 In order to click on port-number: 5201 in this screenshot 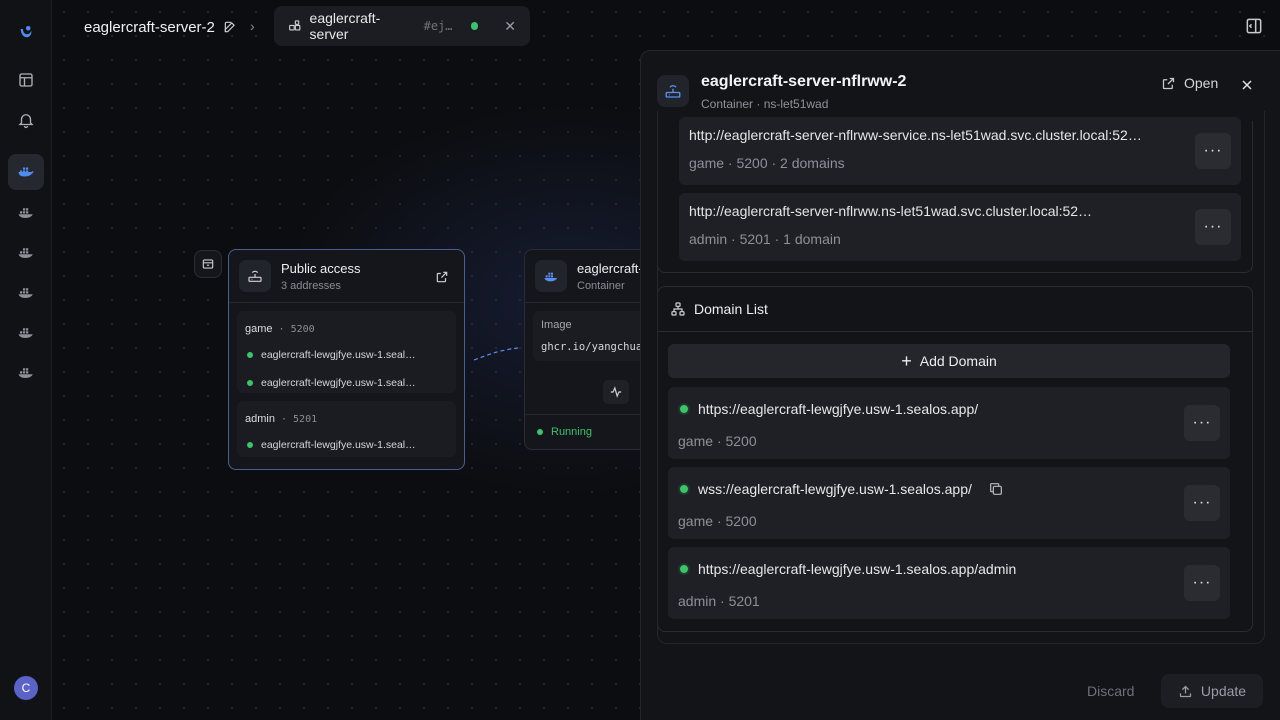, I will do `click(305, 419)`.